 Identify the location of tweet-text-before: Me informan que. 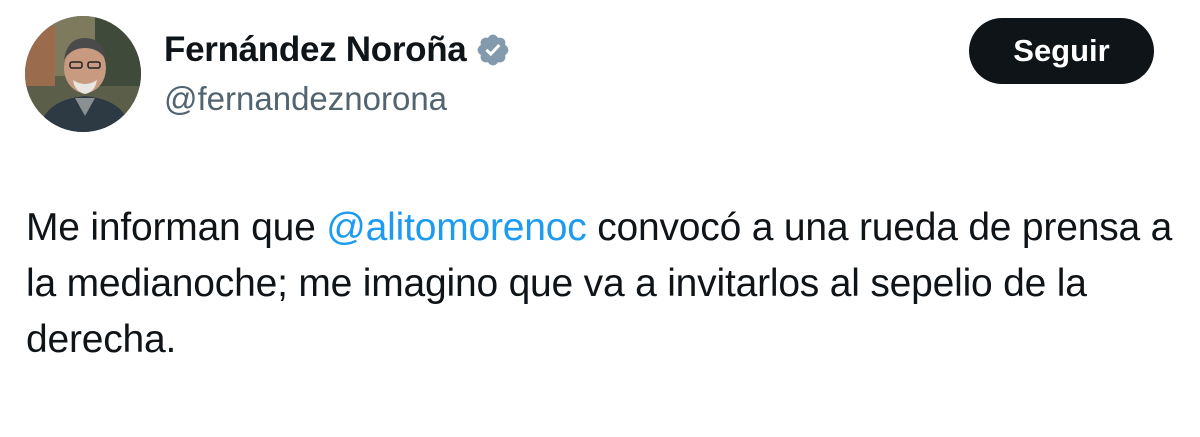
(176, 227).